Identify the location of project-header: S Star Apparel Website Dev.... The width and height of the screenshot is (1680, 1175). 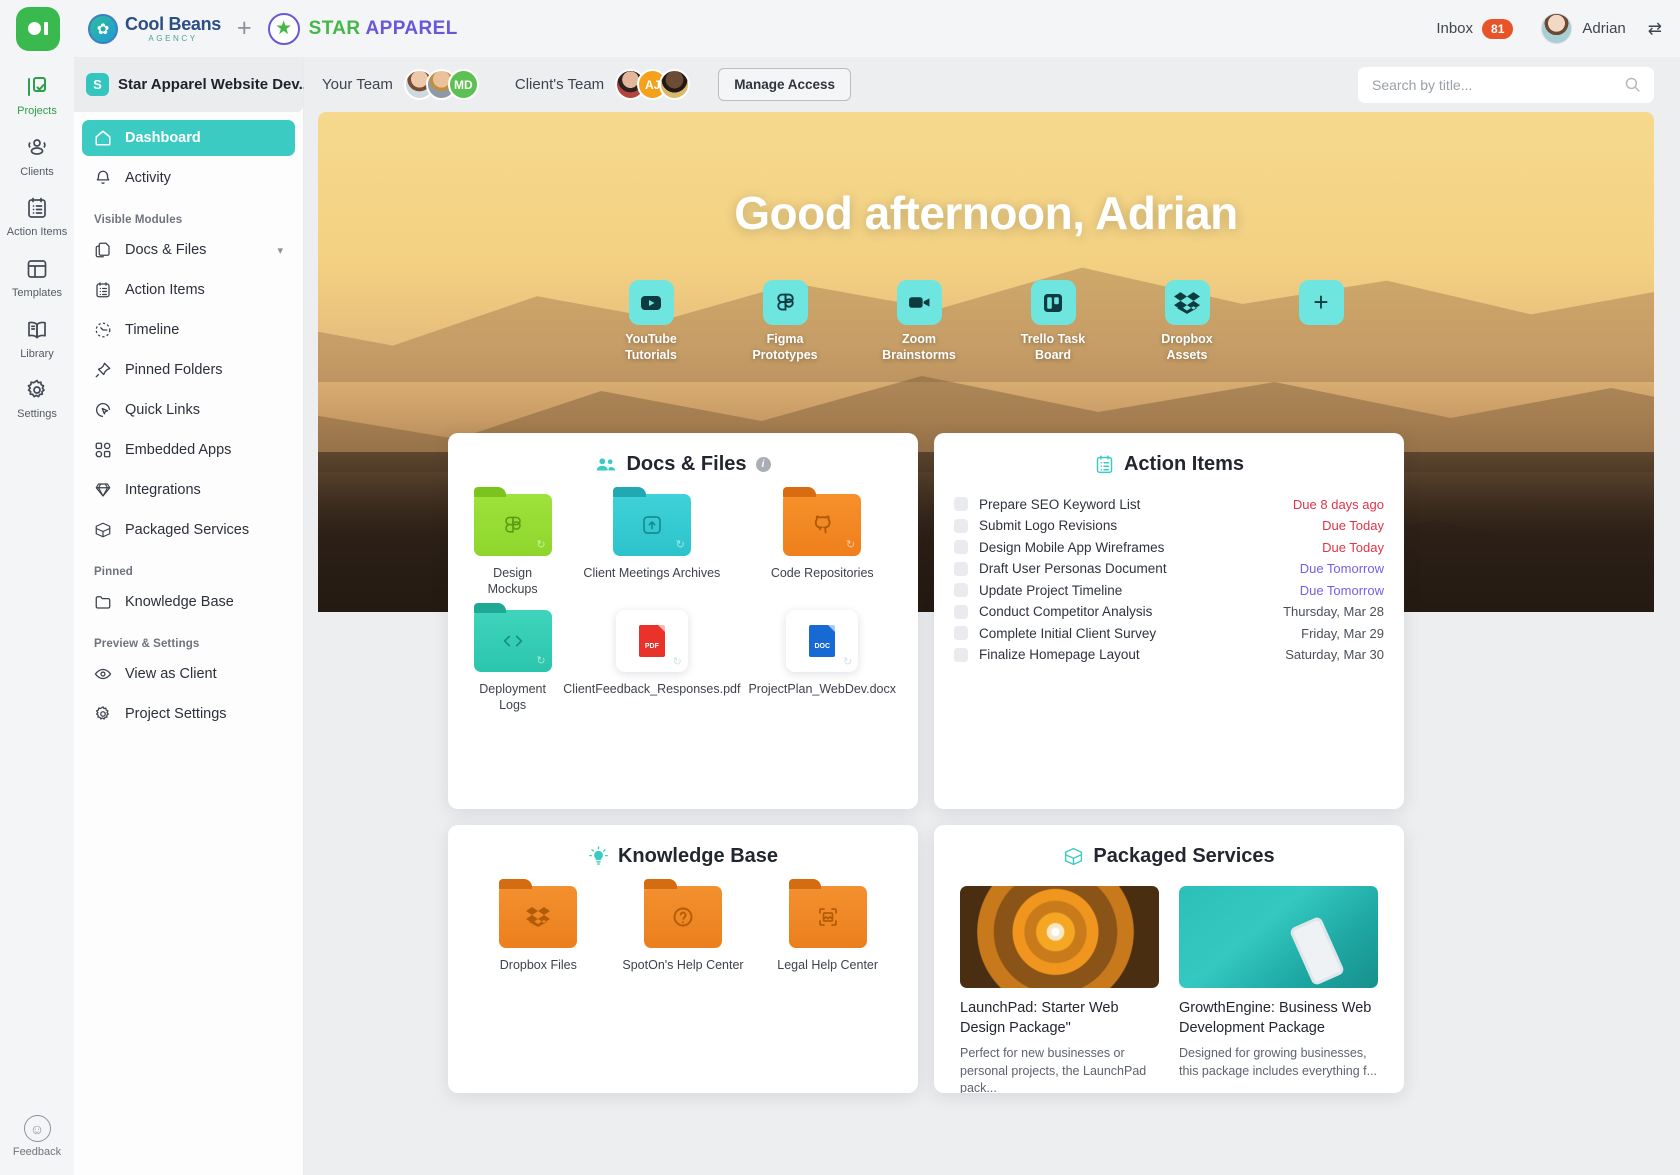
(192, 84).